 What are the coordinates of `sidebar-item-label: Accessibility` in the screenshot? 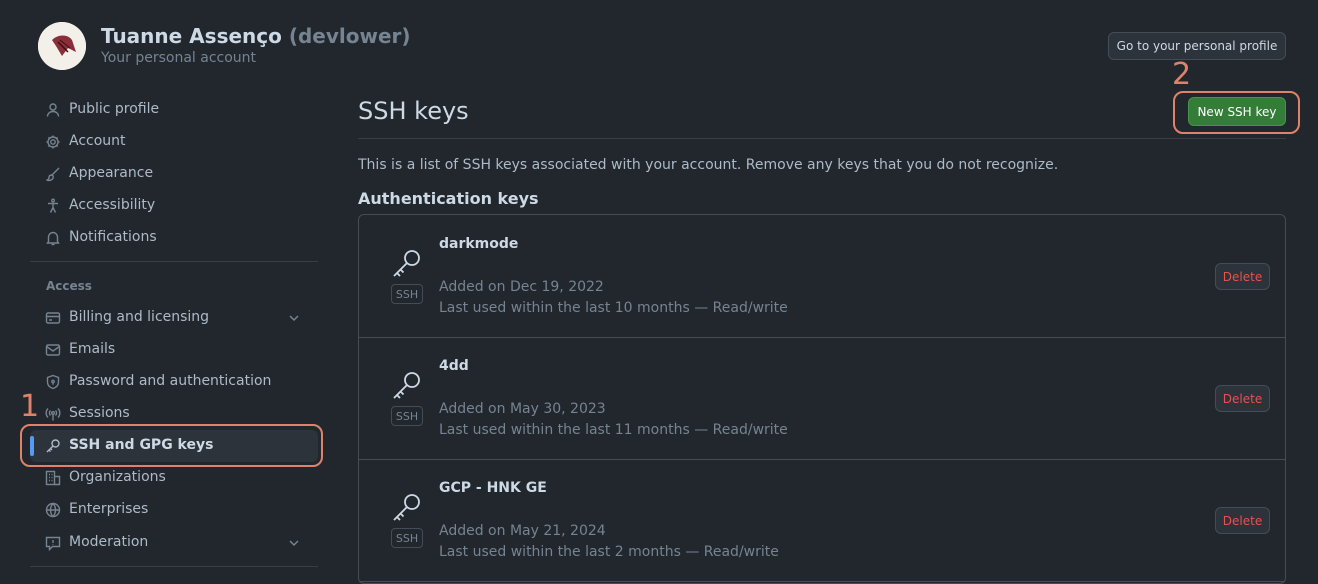 It's located at (112, 205).